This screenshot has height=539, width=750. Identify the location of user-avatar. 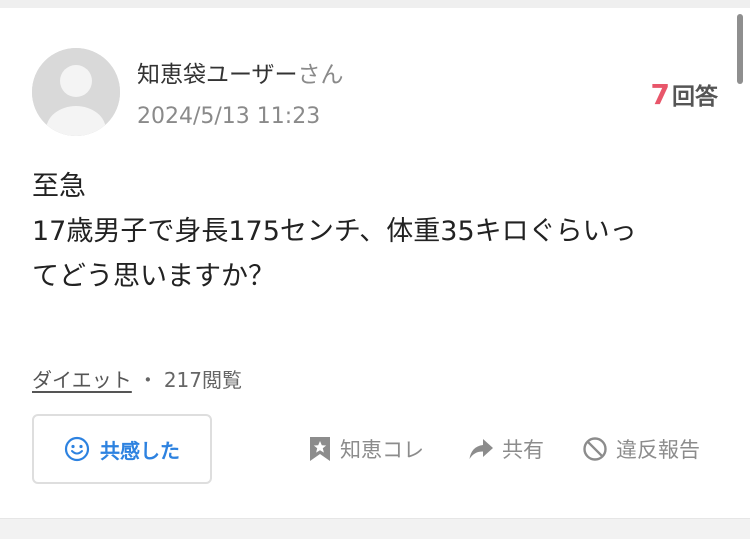
(76, 92).